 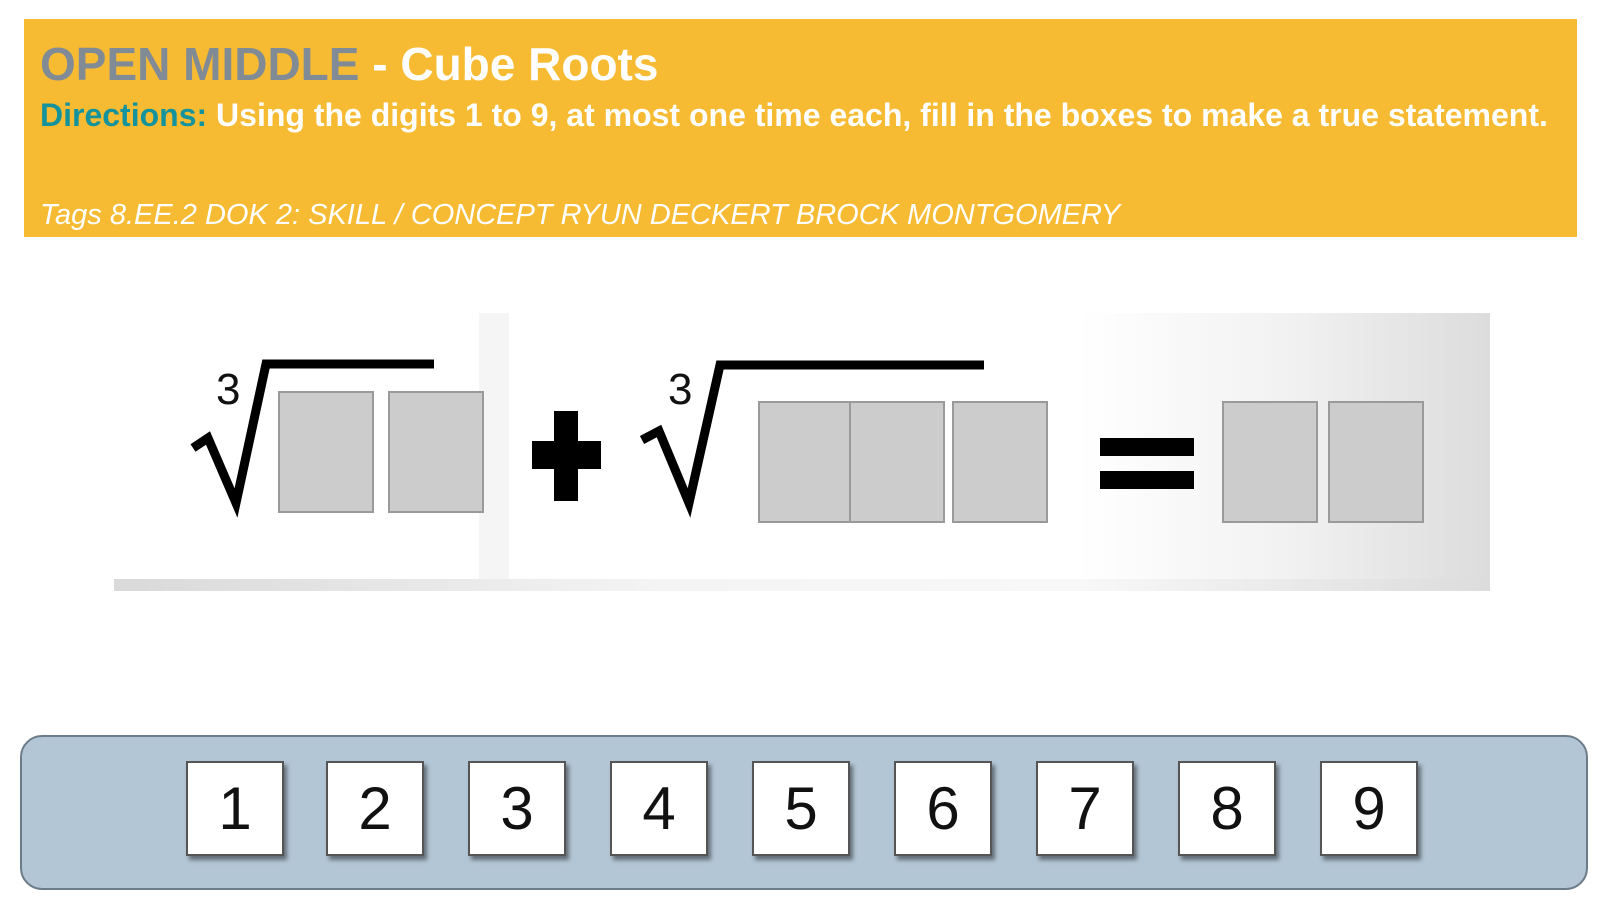 What do you see at coordinates (1147, 447) in the screenshot?
I see `equals-sign-top` at bounding box center [1147, 447].